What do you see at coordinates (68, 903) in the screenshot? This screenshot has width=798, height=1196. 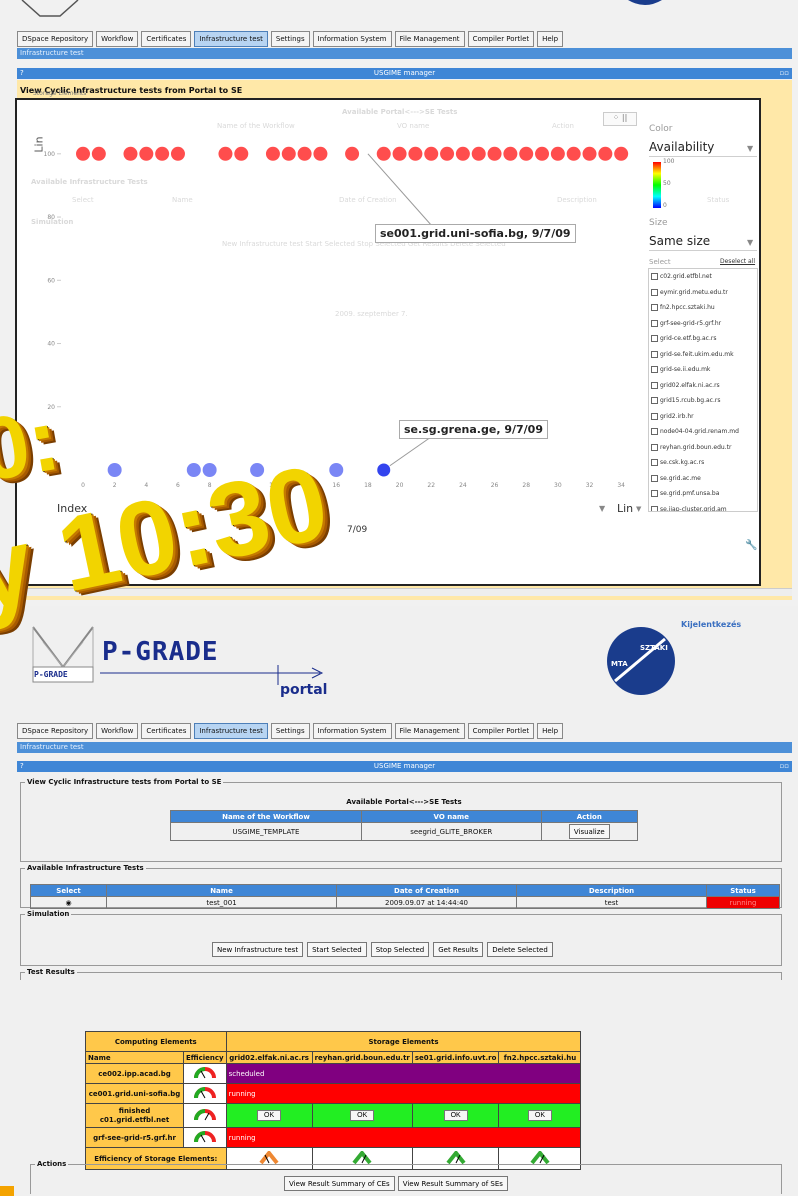 I see `select-radio-icon: ◉` at bounding box center [68, 903].